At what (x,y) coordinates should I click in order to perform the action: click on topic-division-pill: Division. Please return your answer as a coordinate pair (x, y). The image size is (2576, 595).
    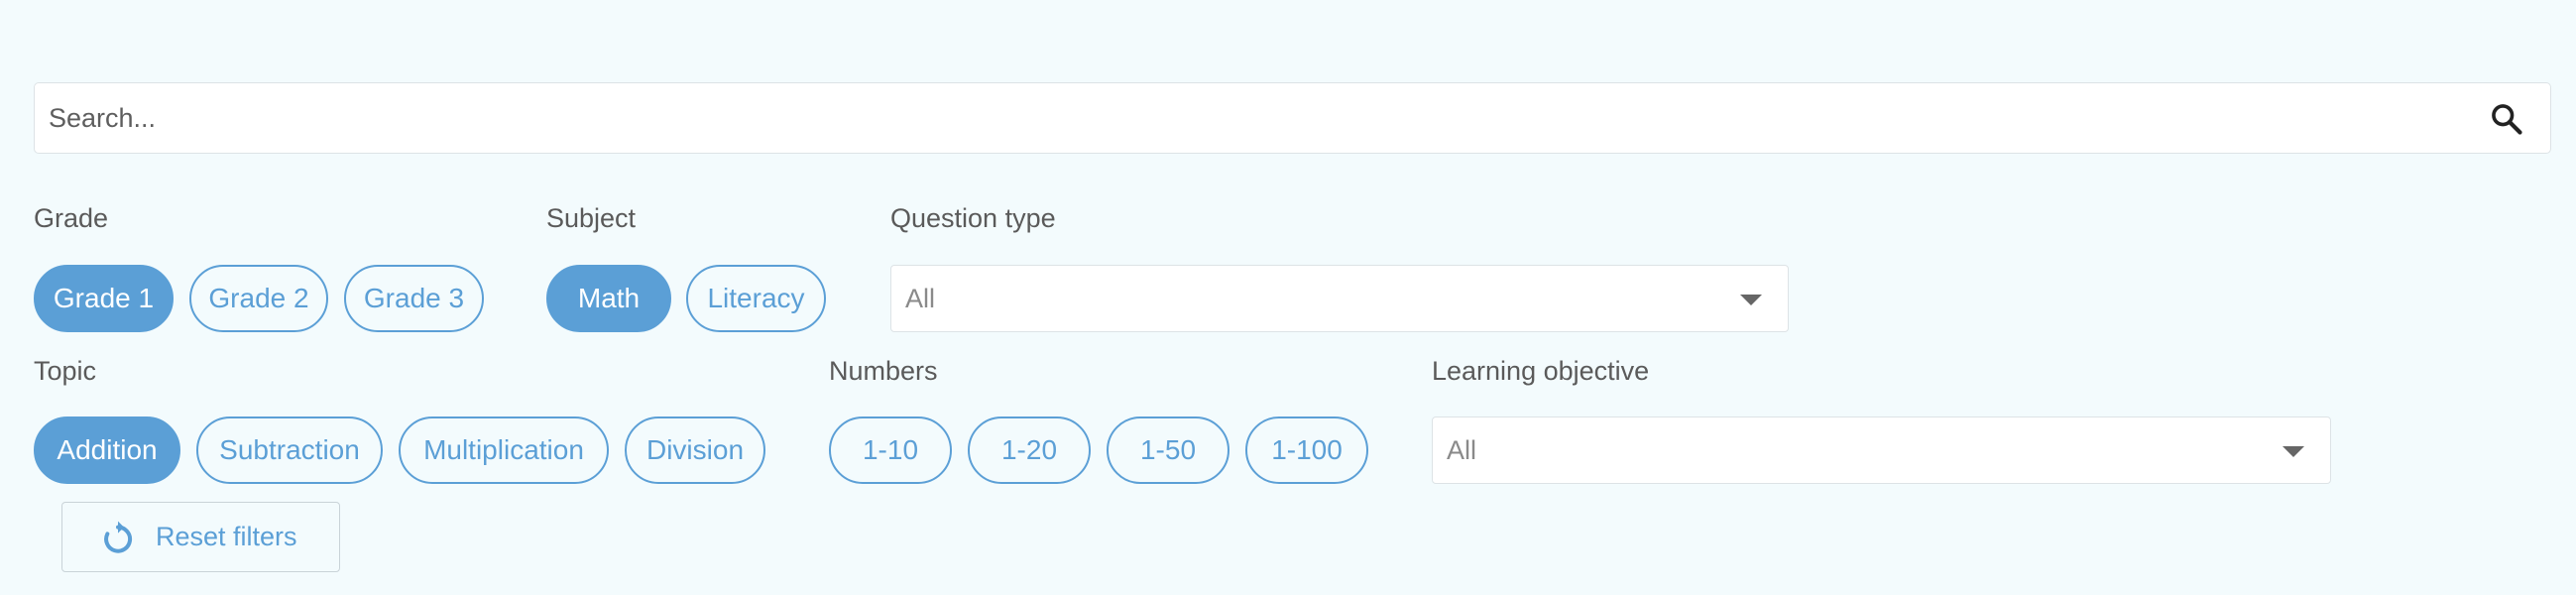
    Looking at the image, I should click on (695, 450).